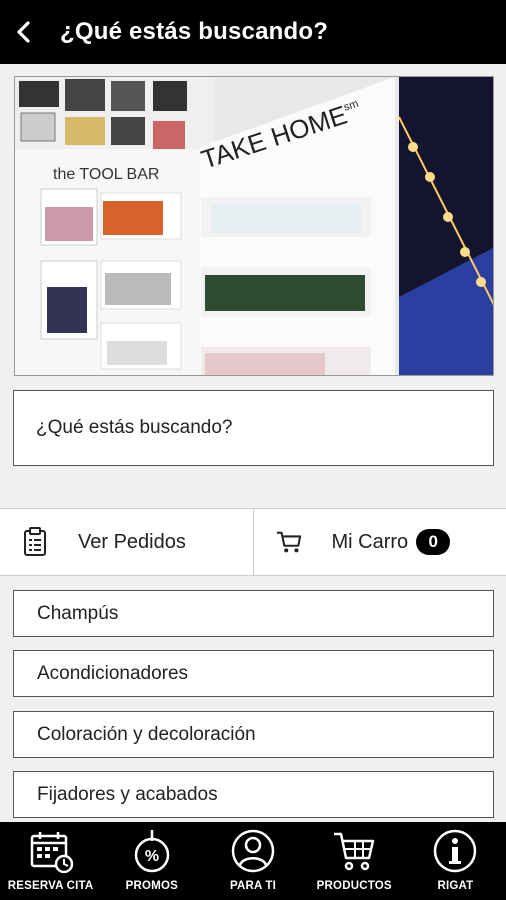 The image size is (506, 900). What do you see at coordinates (455, 851) in the screenshot?
I see `info-icon` at bounding box center [455, 851].